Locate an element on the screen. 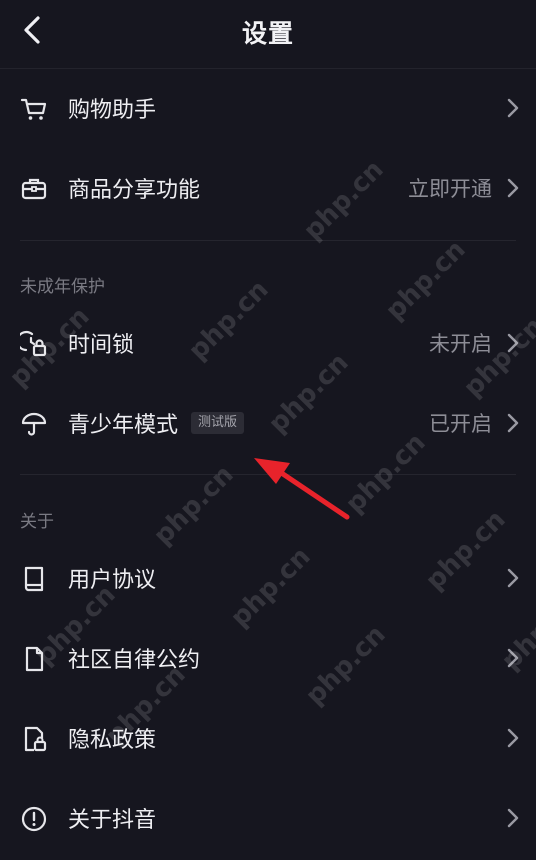 The image size is (536, 860). umbrella-icon is located at coordinates (34, 424).